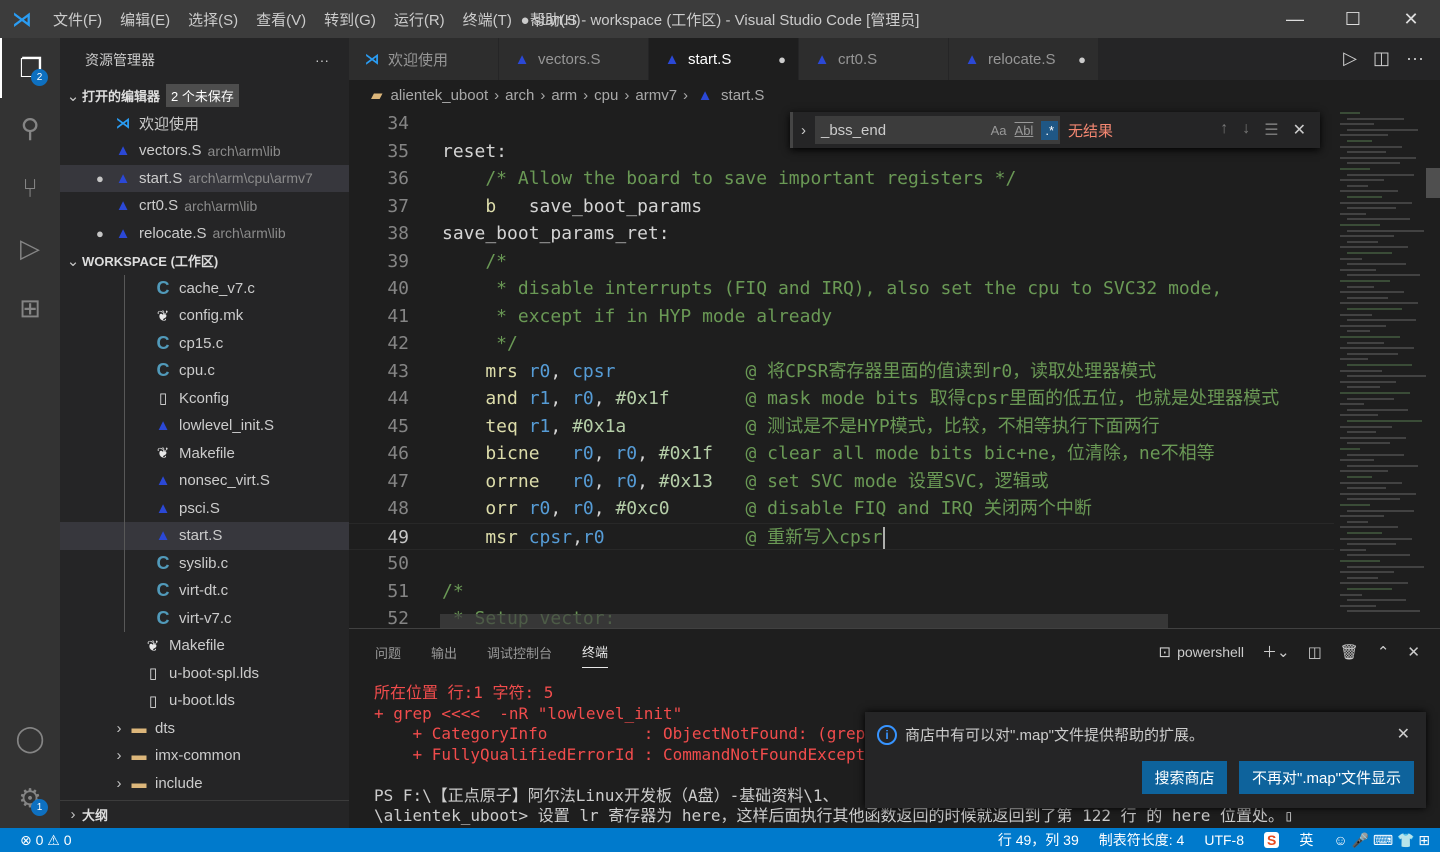 This screenshot has width=1440, height=852. I want to click on maximize-panel-icon: ⌃, so click(1383, 652).